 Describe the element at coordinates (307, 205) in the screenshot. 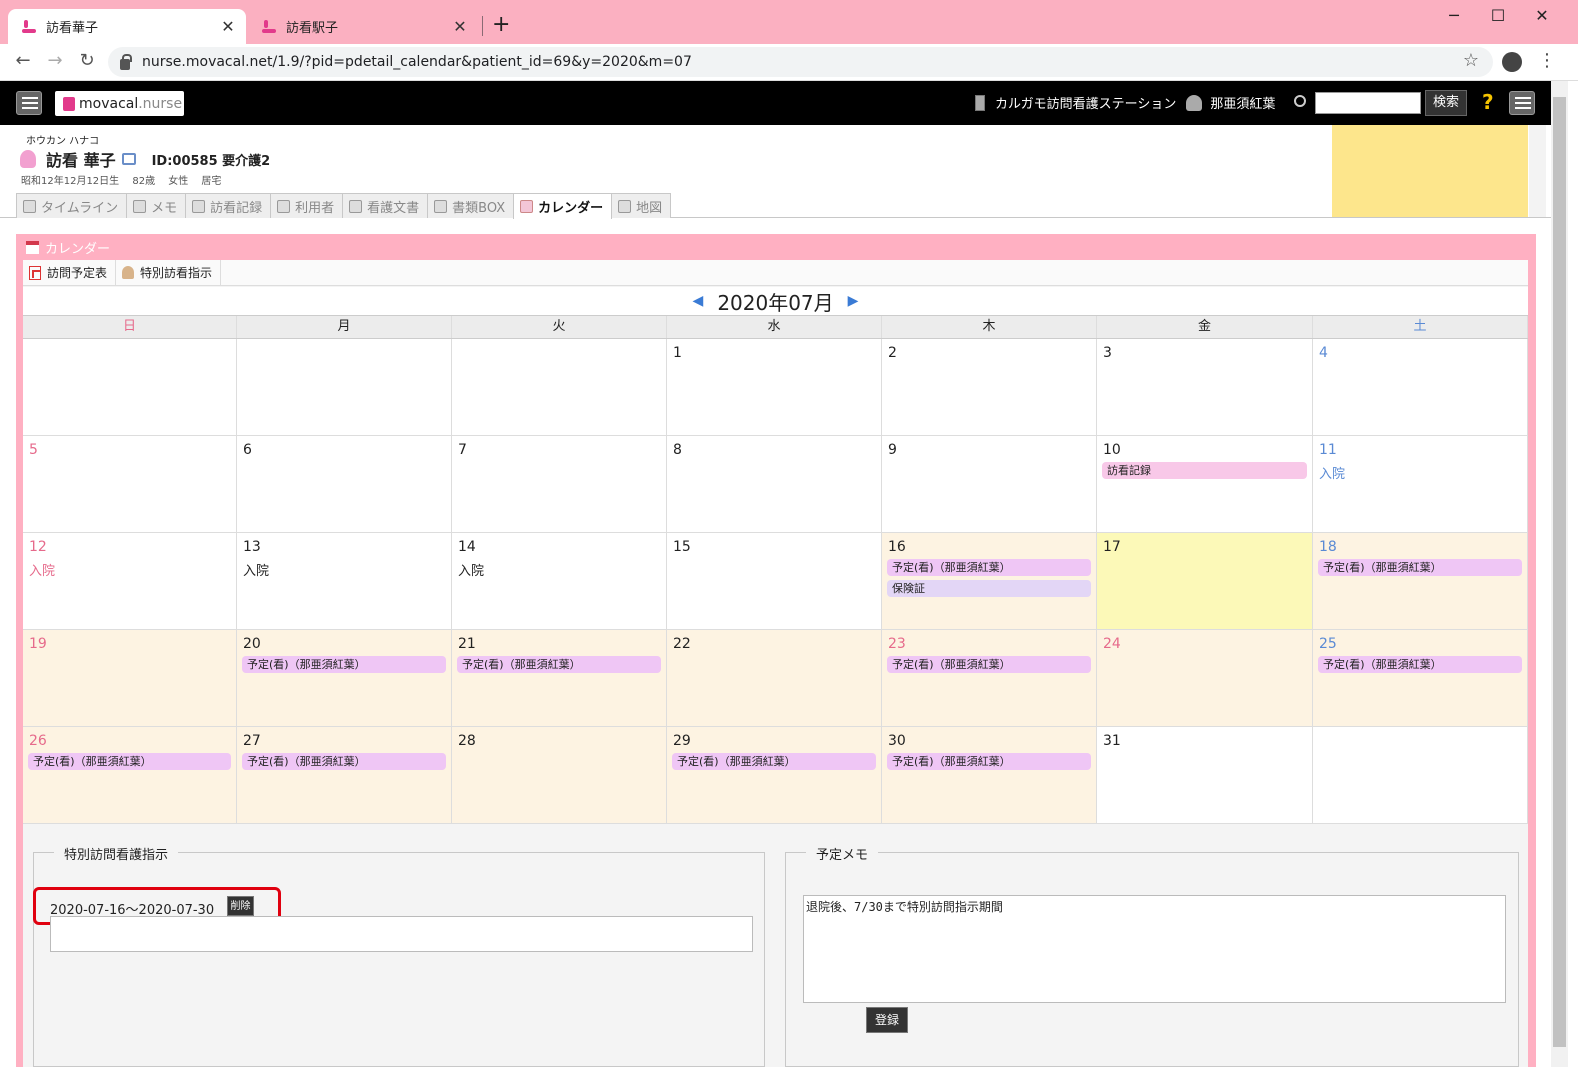

I see `tab-user: 利用者` at that location.